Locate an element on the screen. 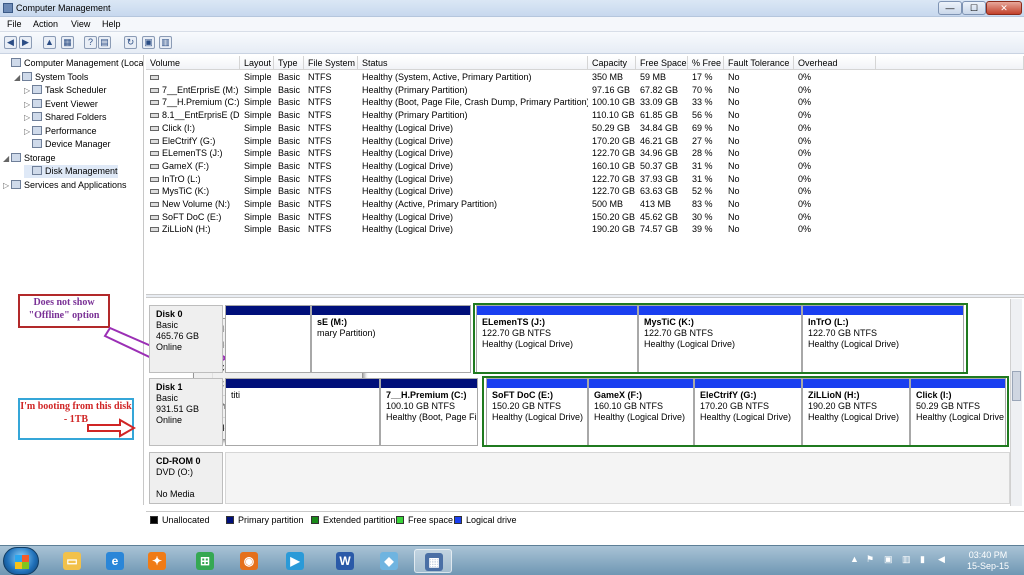  maximize-button: ☐ is located at coordinates (974, 8).